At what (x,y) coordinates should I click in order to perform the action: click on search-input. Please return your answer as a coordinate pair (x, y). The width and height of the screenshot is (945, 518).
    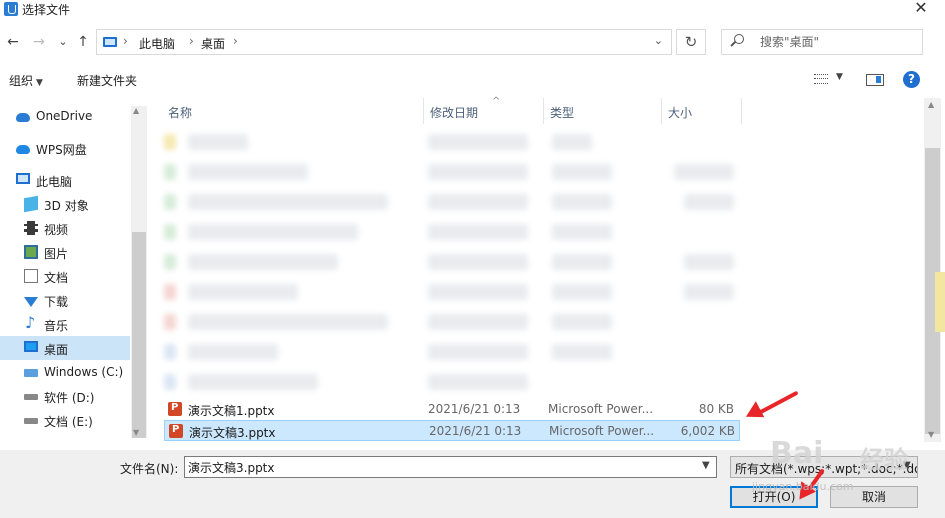
    Looking at the image, I should click on (835, 42).